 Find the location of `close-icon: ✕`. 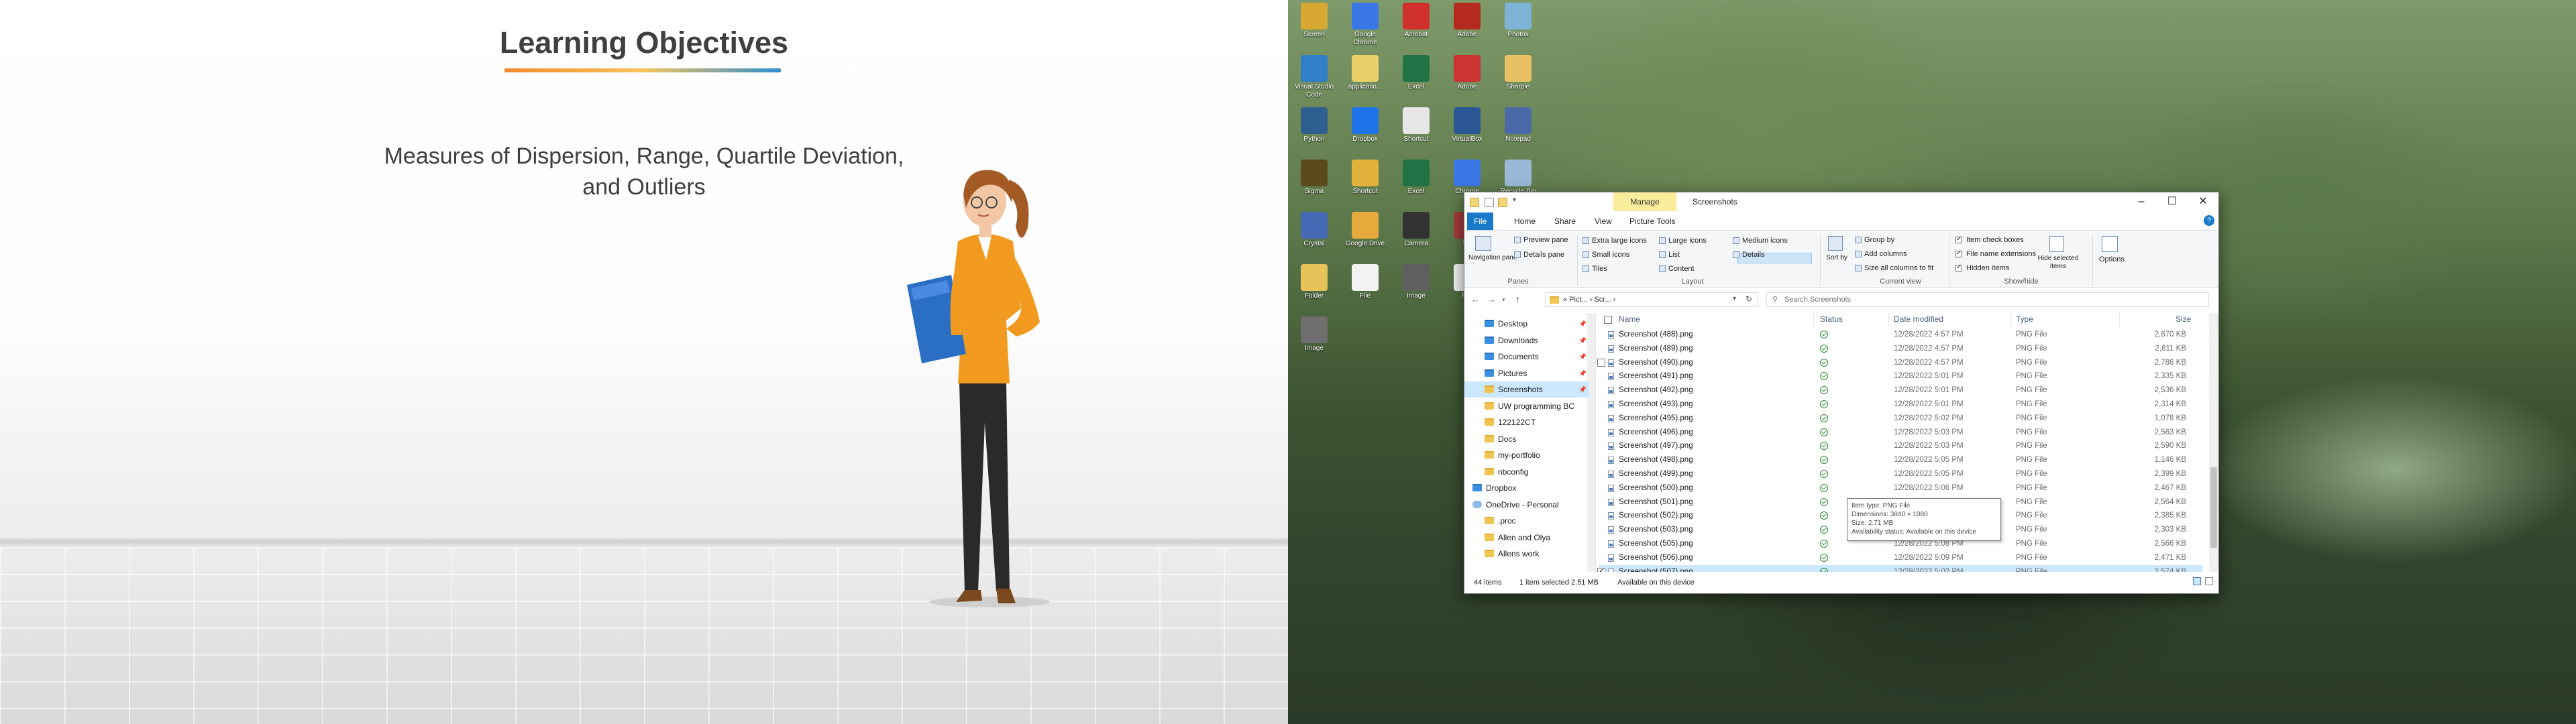

close-icon: ✕ is located at coordinates (2203, 201).